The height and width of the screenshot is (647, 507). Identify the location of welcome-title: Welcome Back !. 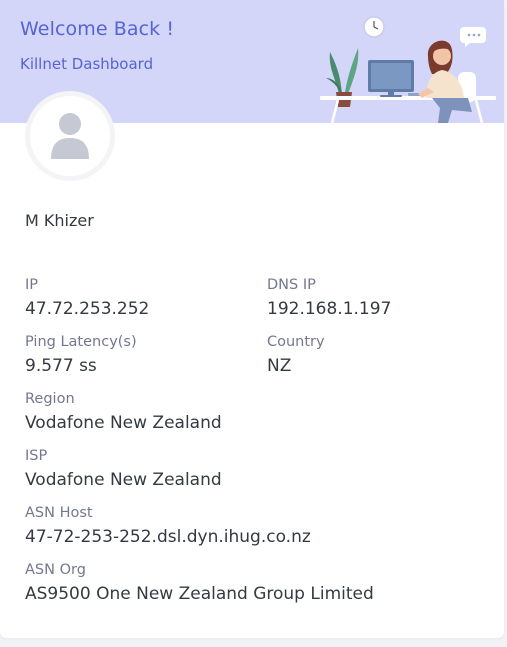
(97, 29).